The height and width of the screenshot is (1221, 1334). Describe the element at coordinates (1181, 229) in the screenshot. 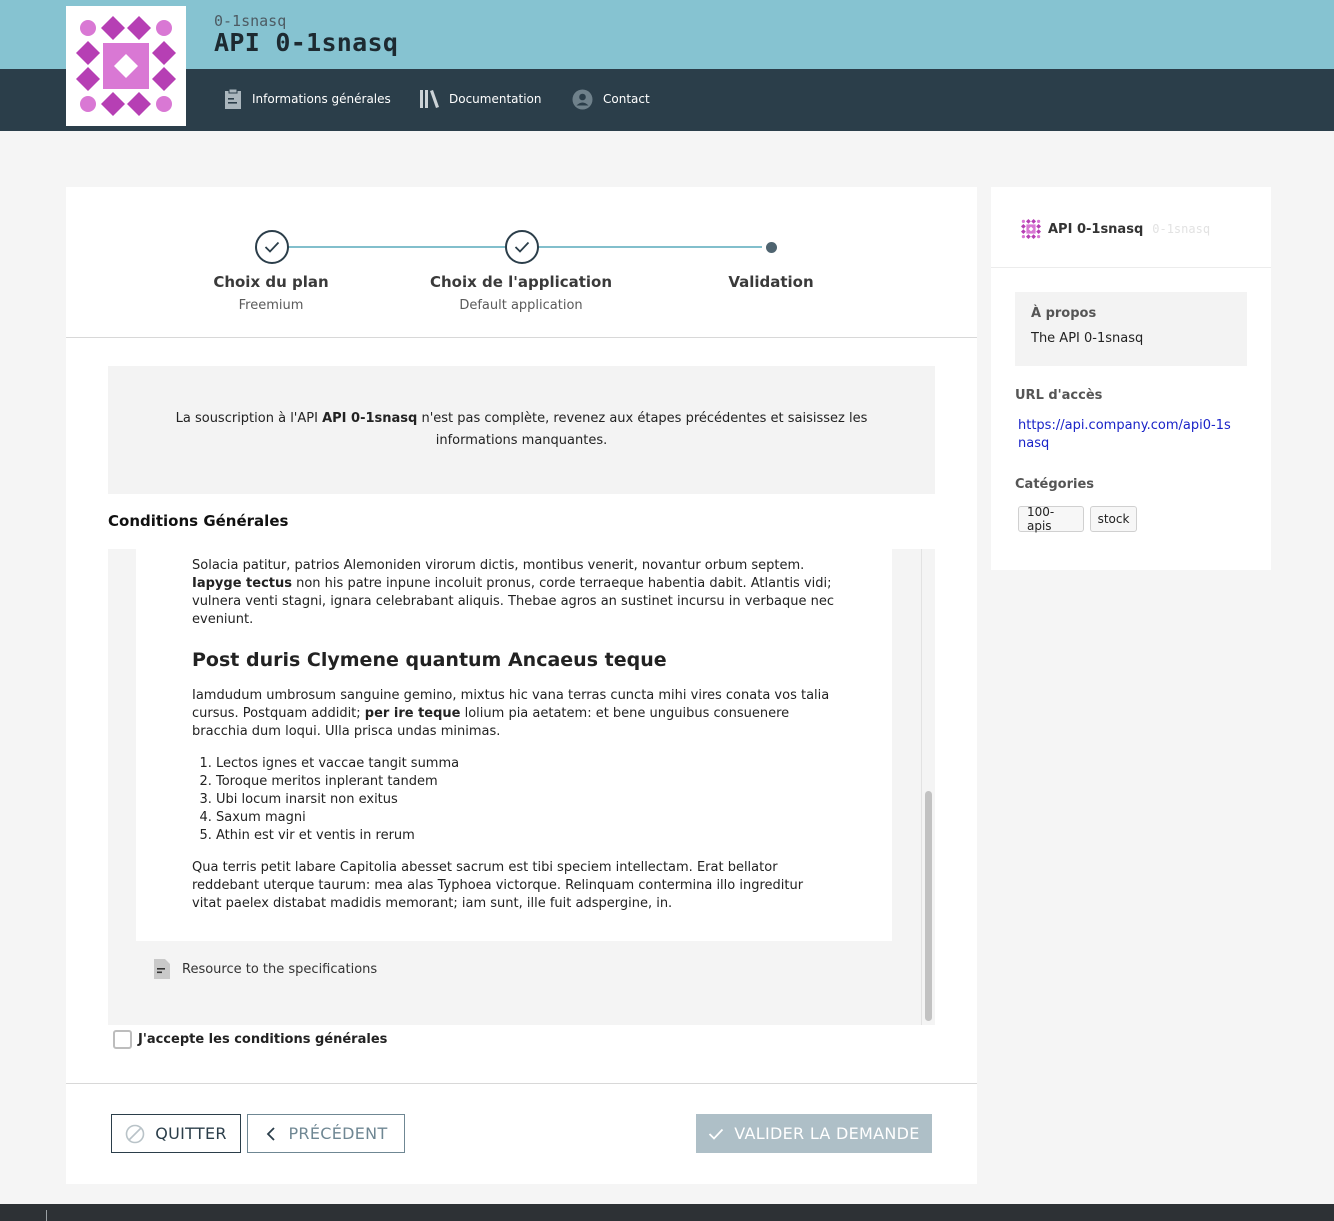

I see `side-api-version: 0-1snasq` at that location.